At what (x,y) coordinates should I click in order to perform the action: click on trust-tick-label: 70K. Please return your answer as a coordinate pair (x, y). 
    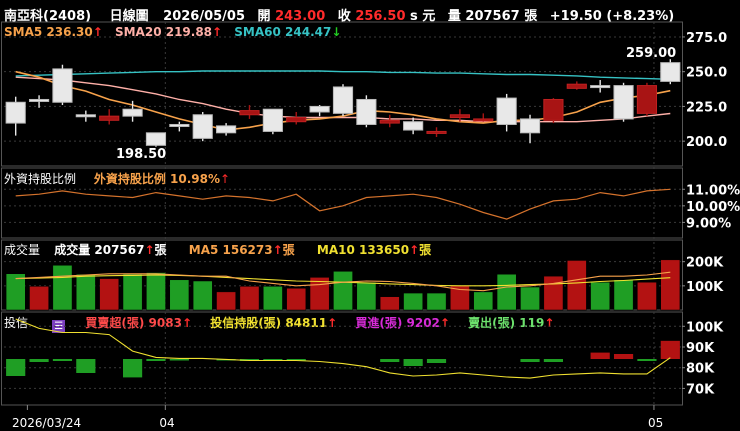
    Looking at the image, I should click on (700, 389).